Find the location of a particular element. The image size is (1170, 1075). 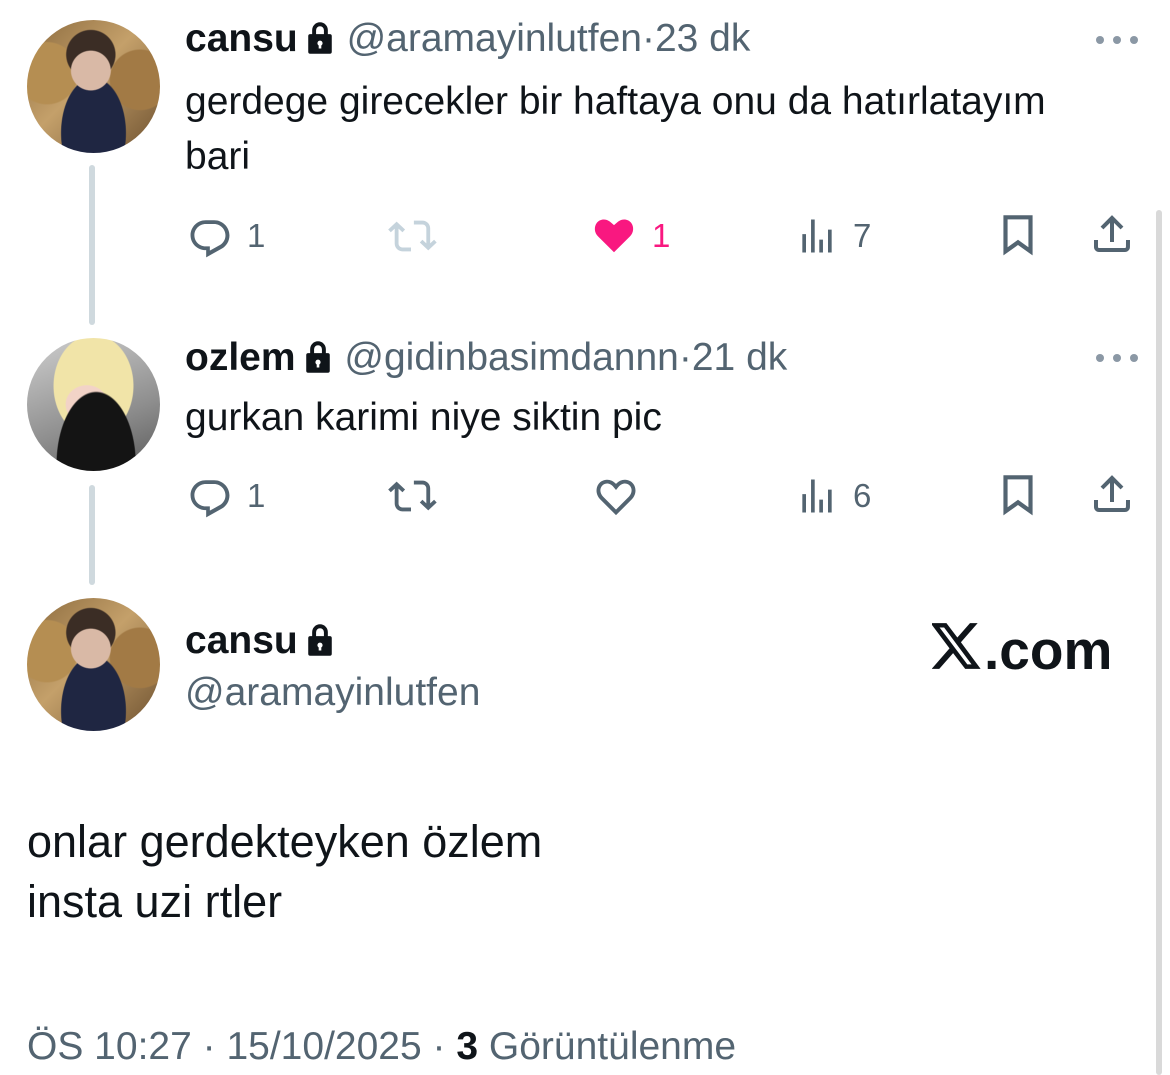

tweet-text: onlar gerdekteyken özlem insta uzi rtler is located at coordinates (285, 871).